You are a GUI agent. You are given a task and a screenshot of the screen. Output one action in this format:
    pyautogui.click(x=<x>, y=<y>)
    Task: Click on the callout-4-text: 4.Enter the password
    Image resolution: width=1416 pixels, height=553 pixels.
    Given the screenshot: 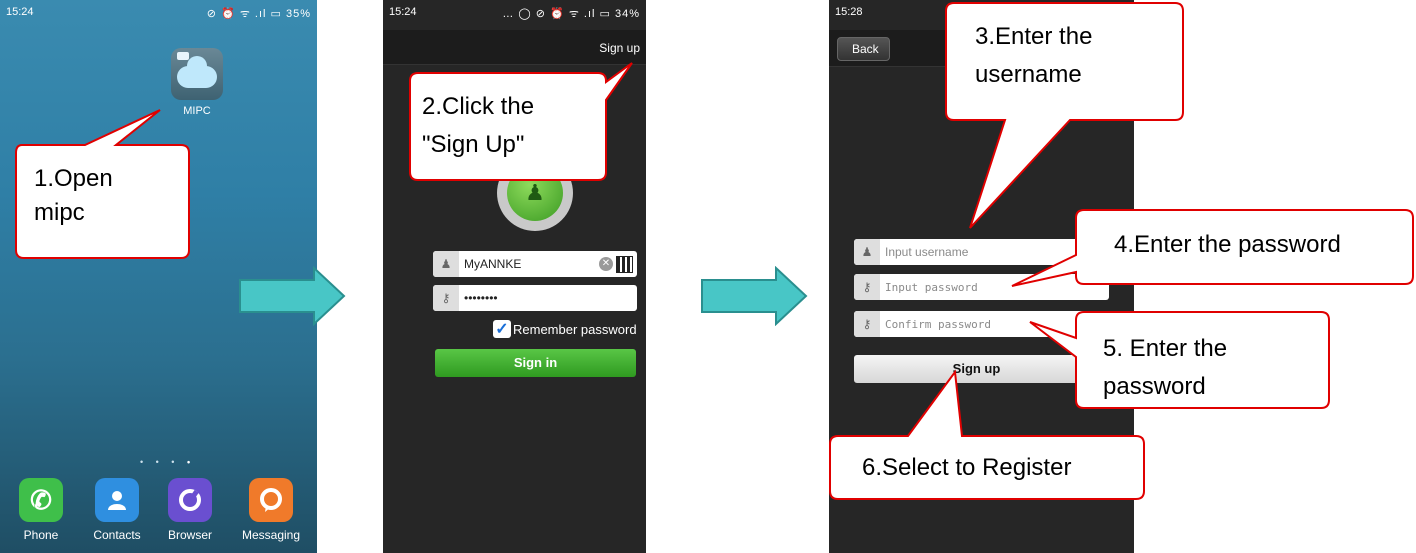 What is the action you would take?
    pyautogui.click(x=1227, y=245)
    